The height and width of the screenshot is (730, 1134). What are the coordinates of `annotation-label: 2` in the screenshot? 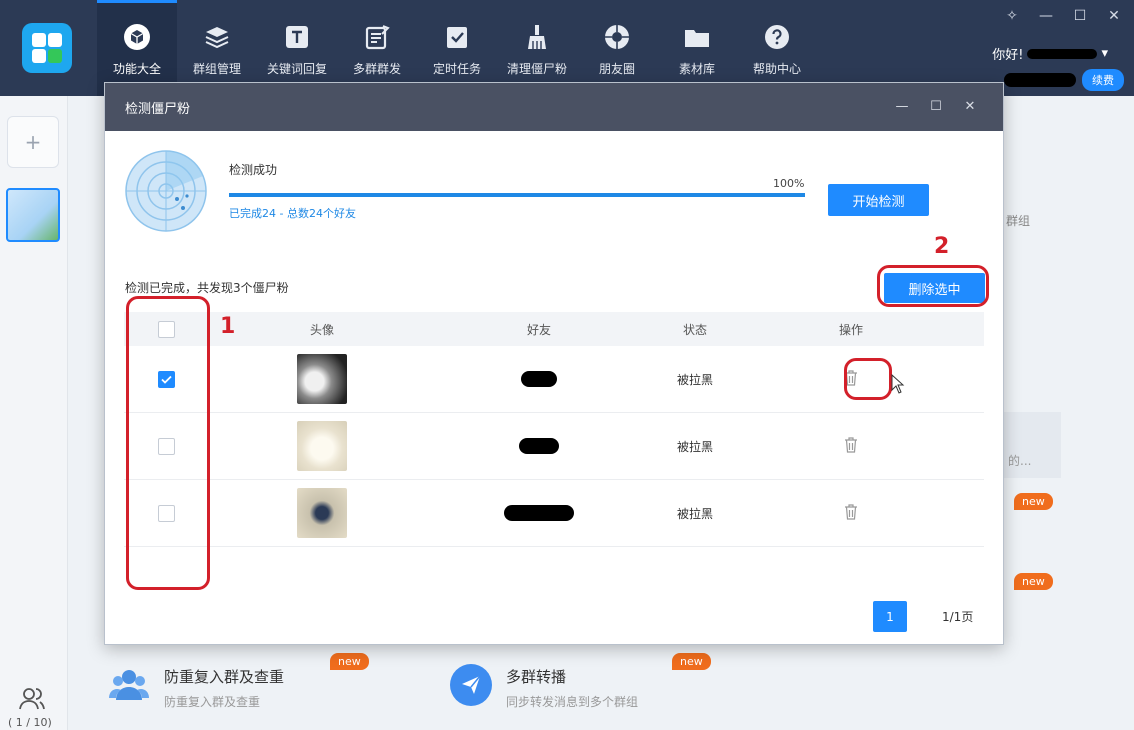 It's located at (942, 246).